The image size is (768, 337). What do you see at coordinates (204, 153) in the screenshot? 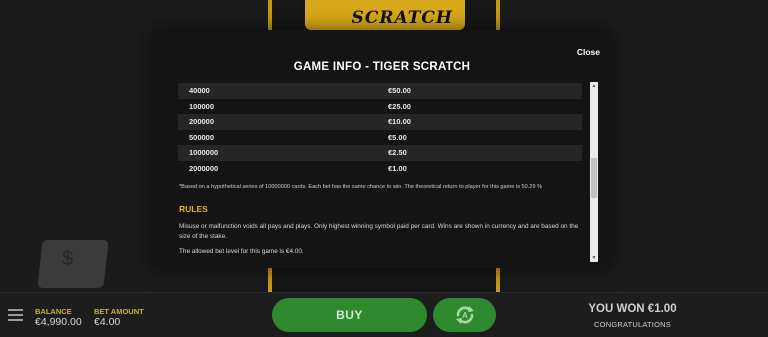
I see `paytable-chance: 1000000` at bounding box center [204, 153].